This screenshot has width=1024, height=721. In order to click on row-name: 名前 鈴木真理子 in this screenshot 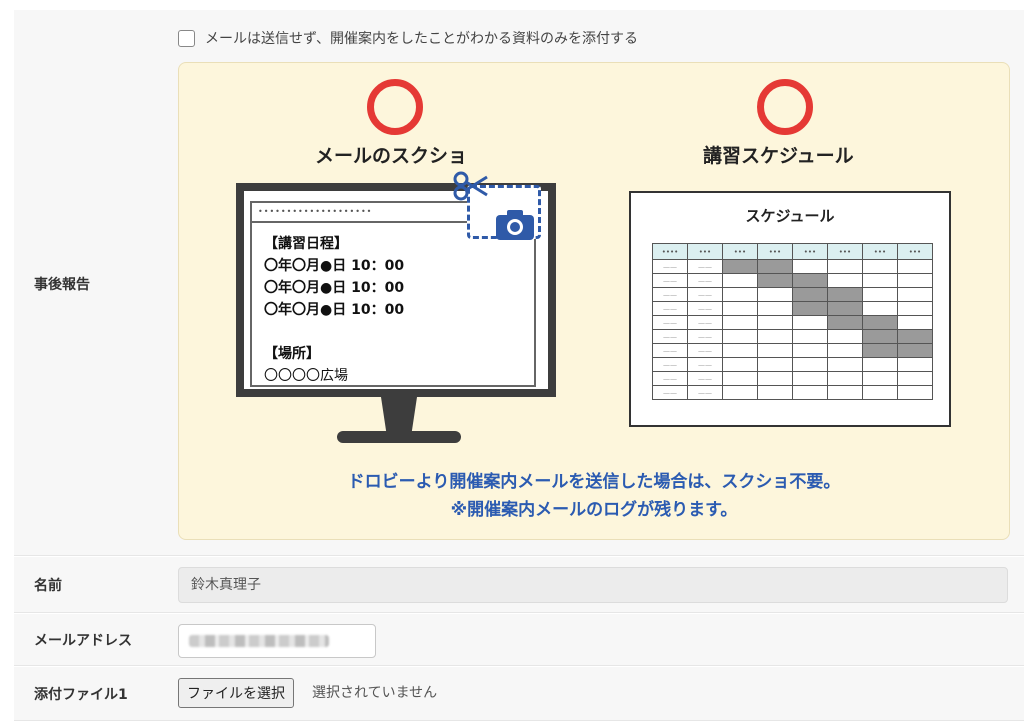, I will do `click(519, 585)`.